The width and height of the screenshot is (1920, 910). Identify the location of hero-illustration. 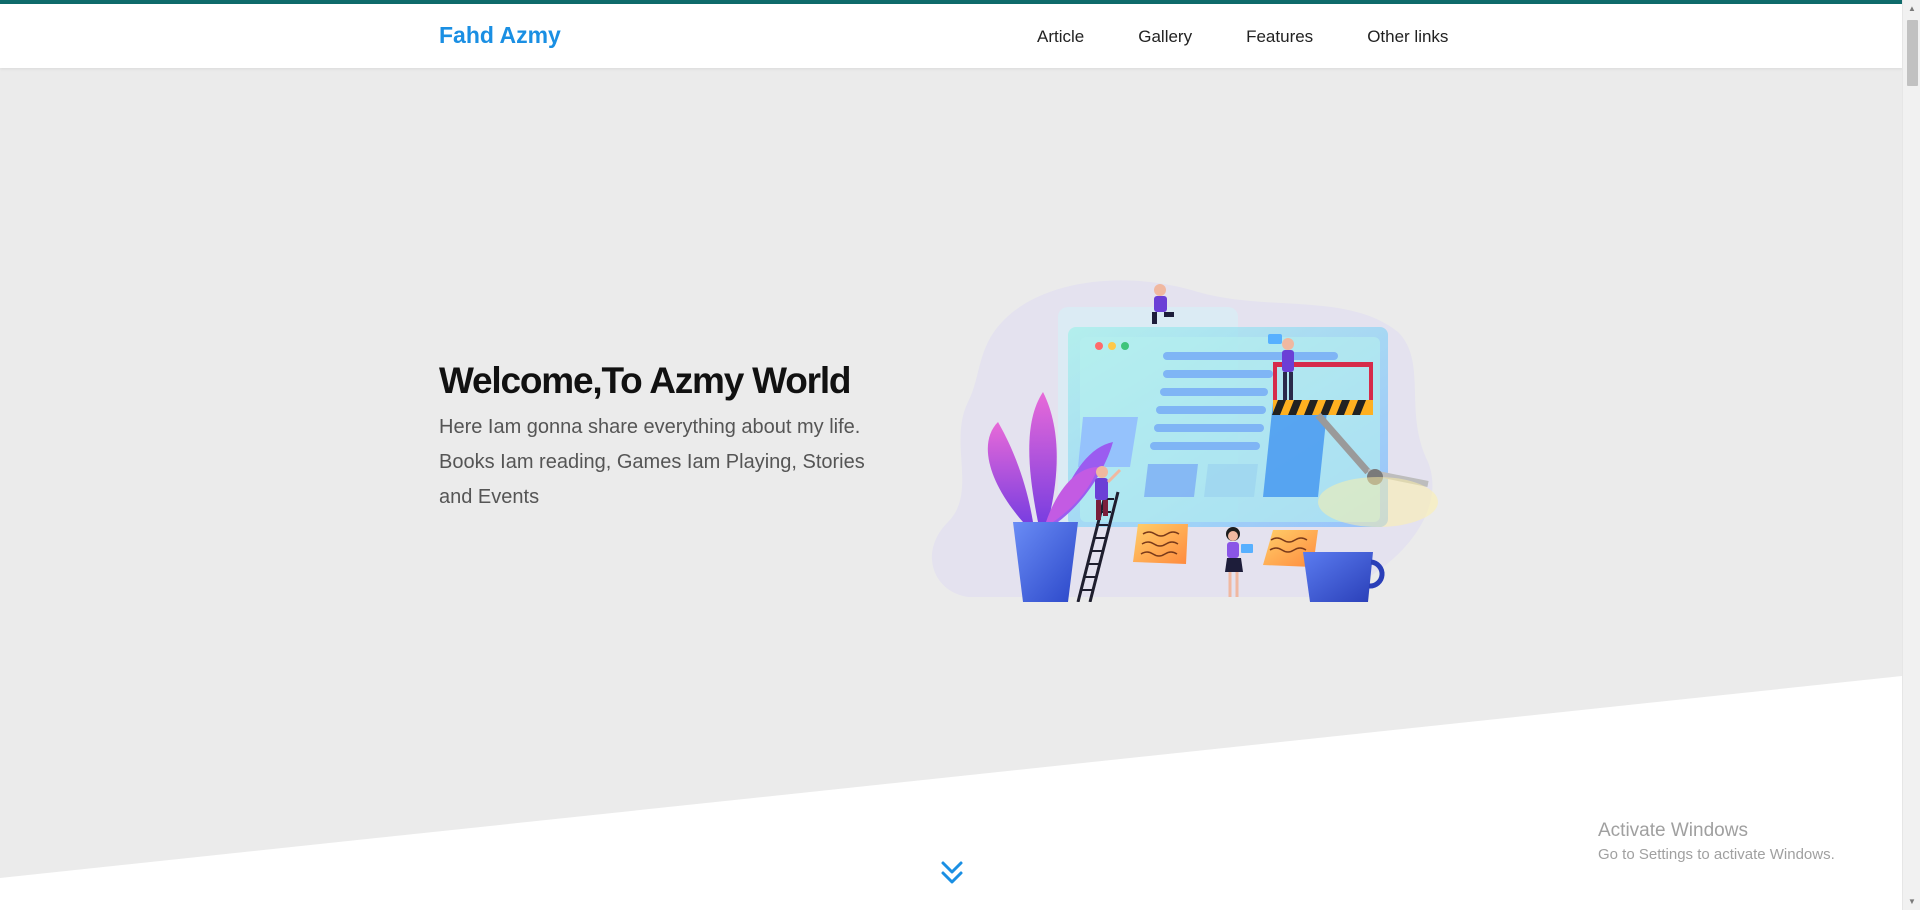
(1184, 441).